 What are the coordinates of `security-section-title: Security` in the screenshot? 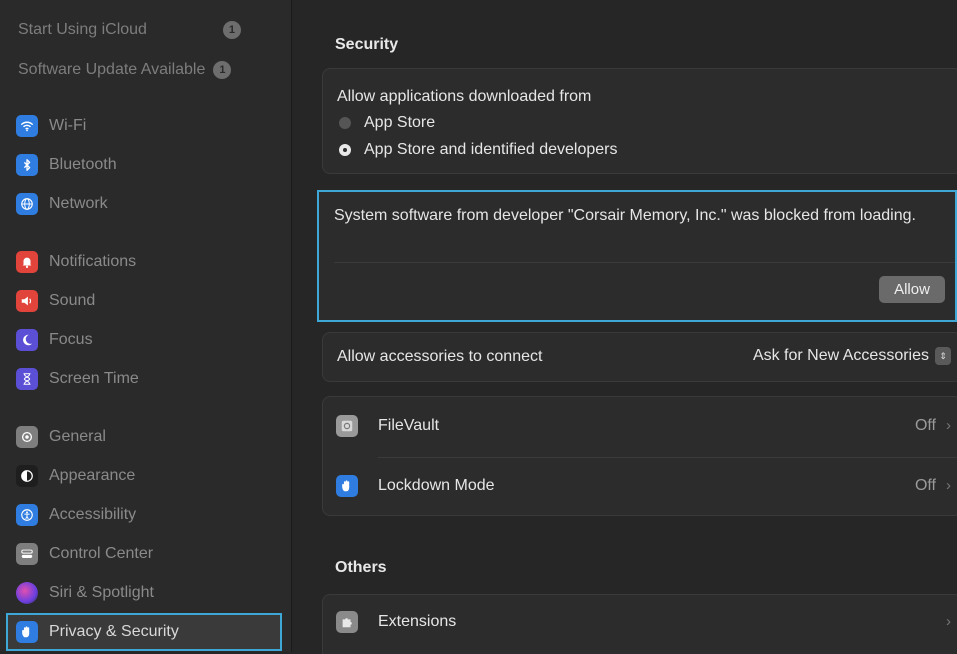 It's located at (367, 44).